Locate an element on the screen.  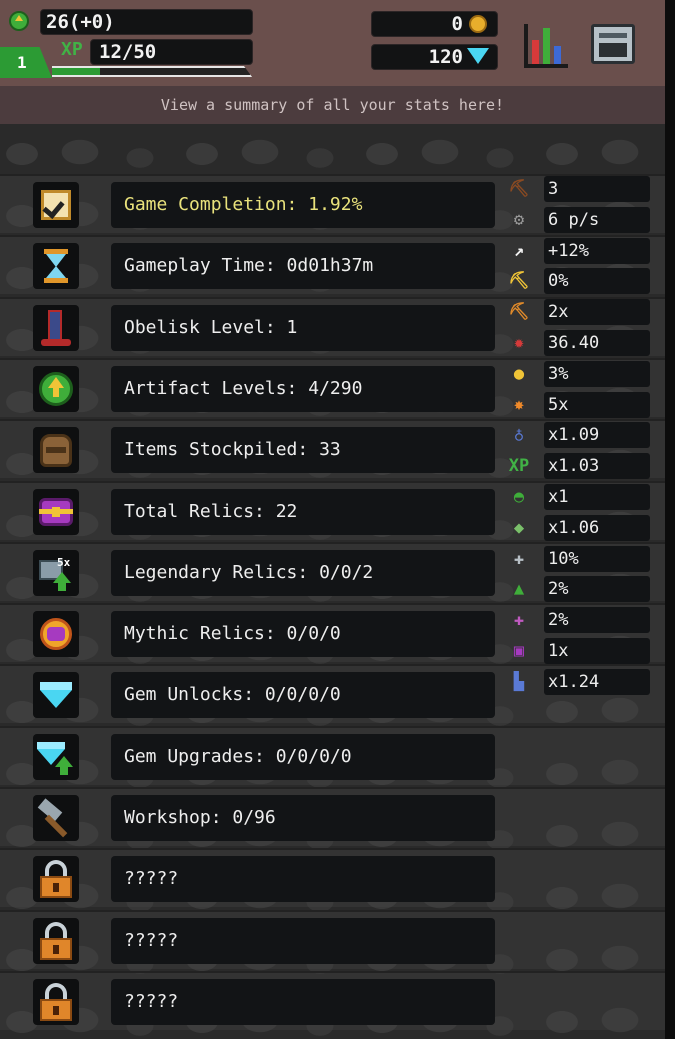
xp-label: XP is located at coordinates (72, 49).